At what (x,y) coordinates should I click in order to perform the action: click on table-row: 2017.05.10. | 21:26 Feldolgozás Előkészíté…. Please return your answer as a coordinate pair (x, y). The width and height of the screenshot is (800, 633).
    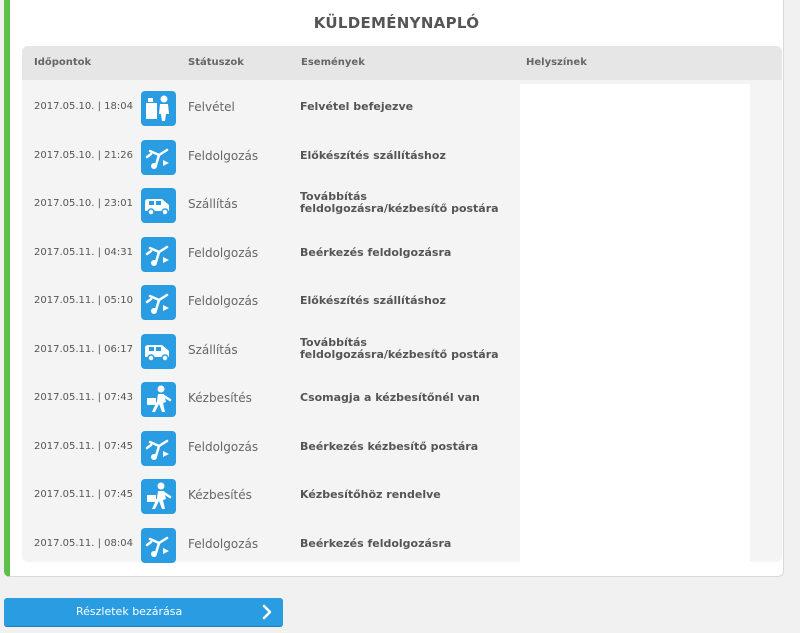
    Looking at the image, I should click on (271, 157).